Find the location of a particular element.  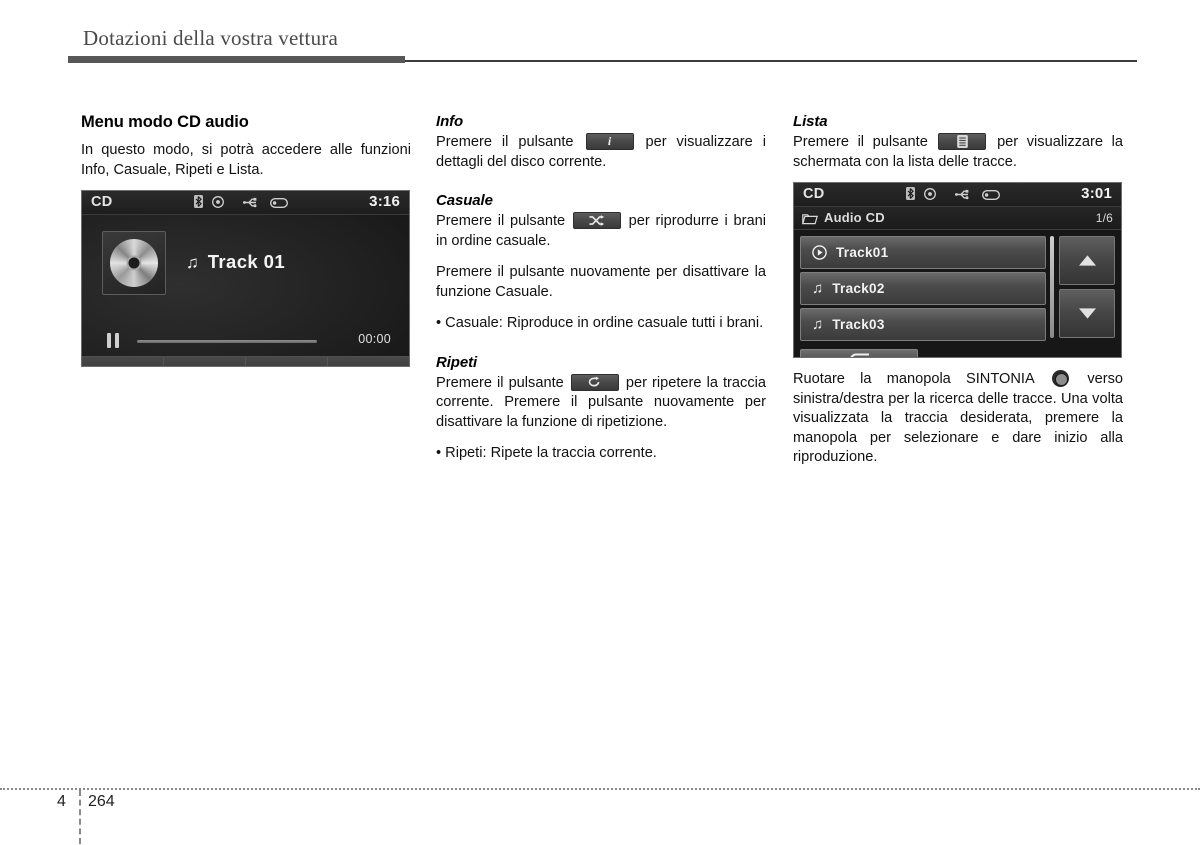

list-status-bar: CD 3:01 is located at coordinates (957, 195).